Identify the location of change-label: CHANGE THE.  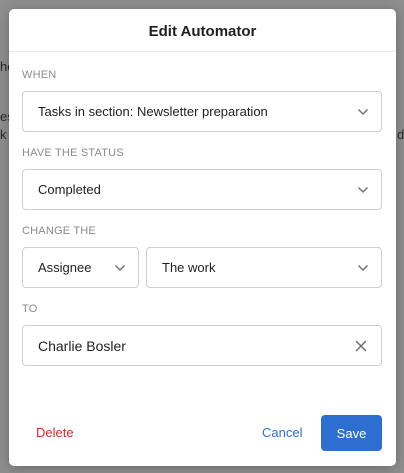
(59, 231).